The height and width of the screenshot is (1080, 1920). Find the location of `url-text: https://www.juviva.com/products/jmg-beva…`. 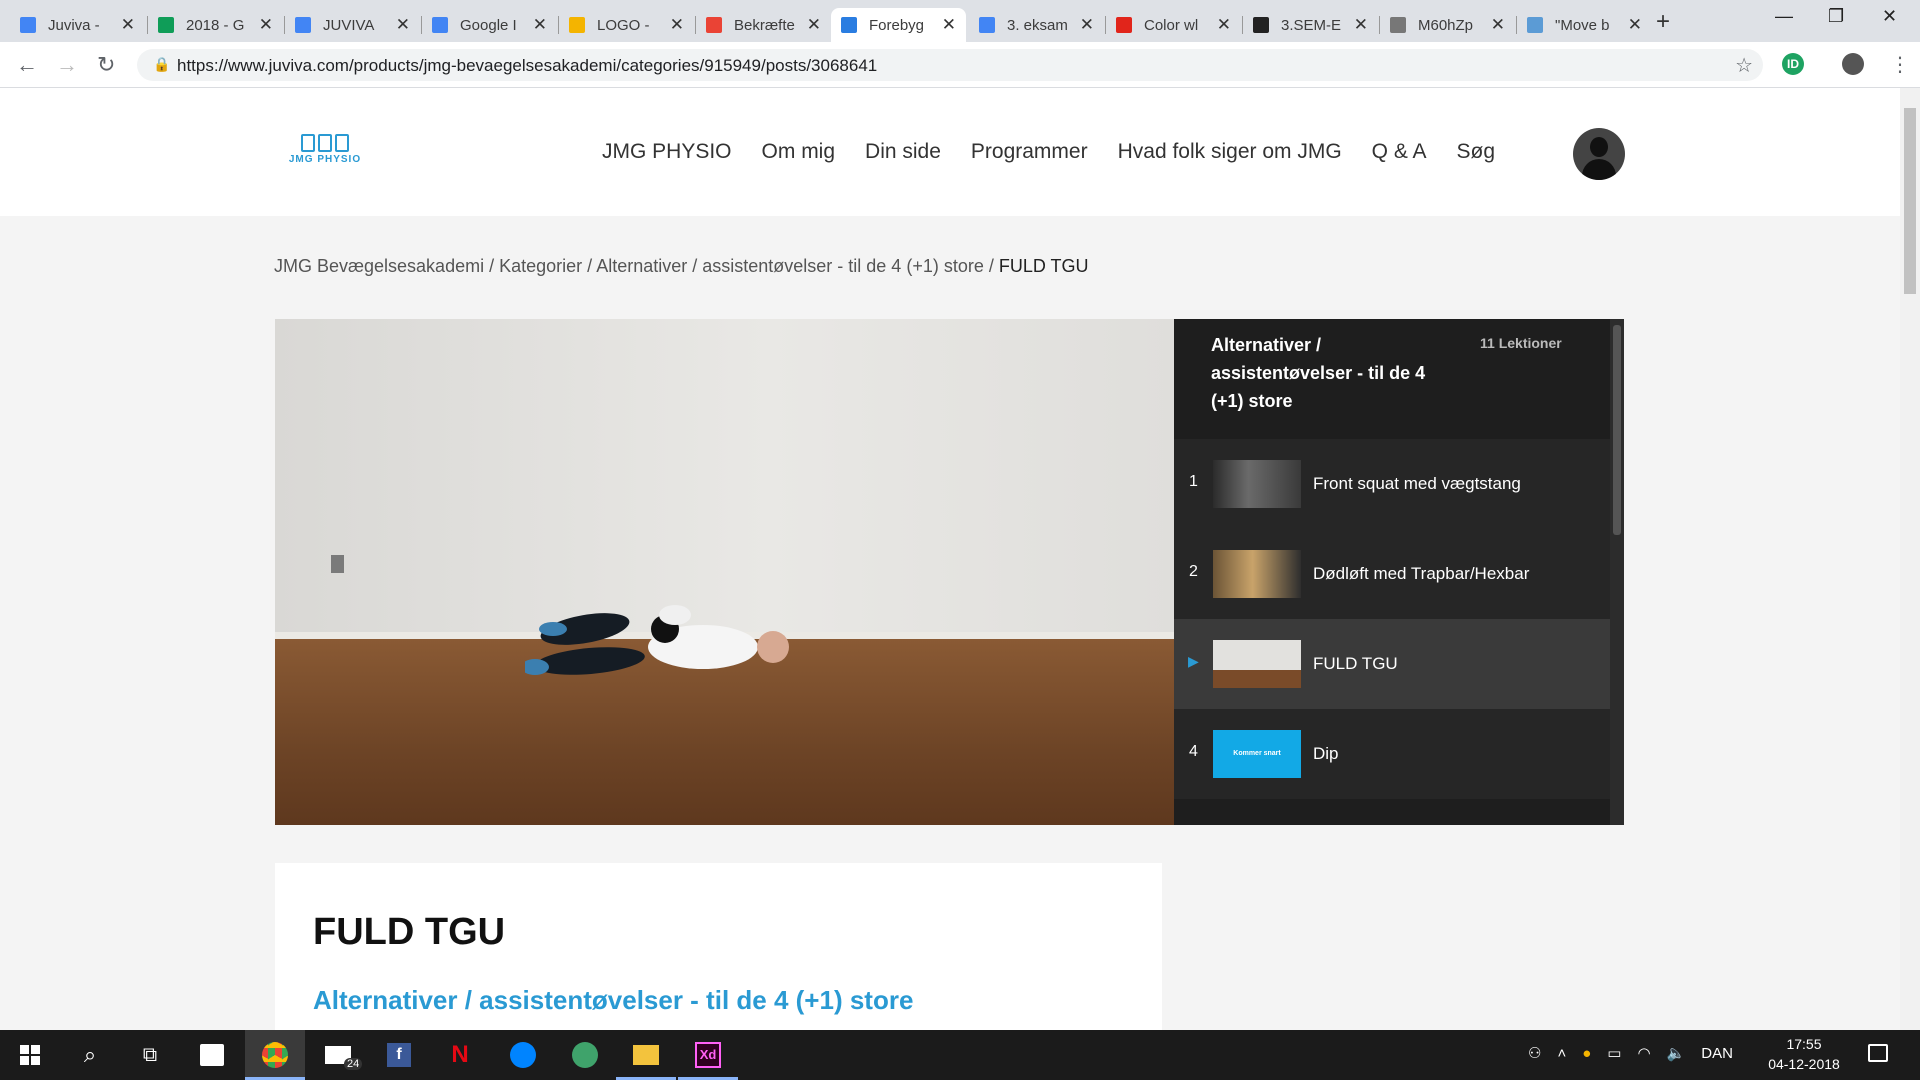

url-text: https://www.juviva.com/products/jmg-beva… is located at coordinates (527, 66).